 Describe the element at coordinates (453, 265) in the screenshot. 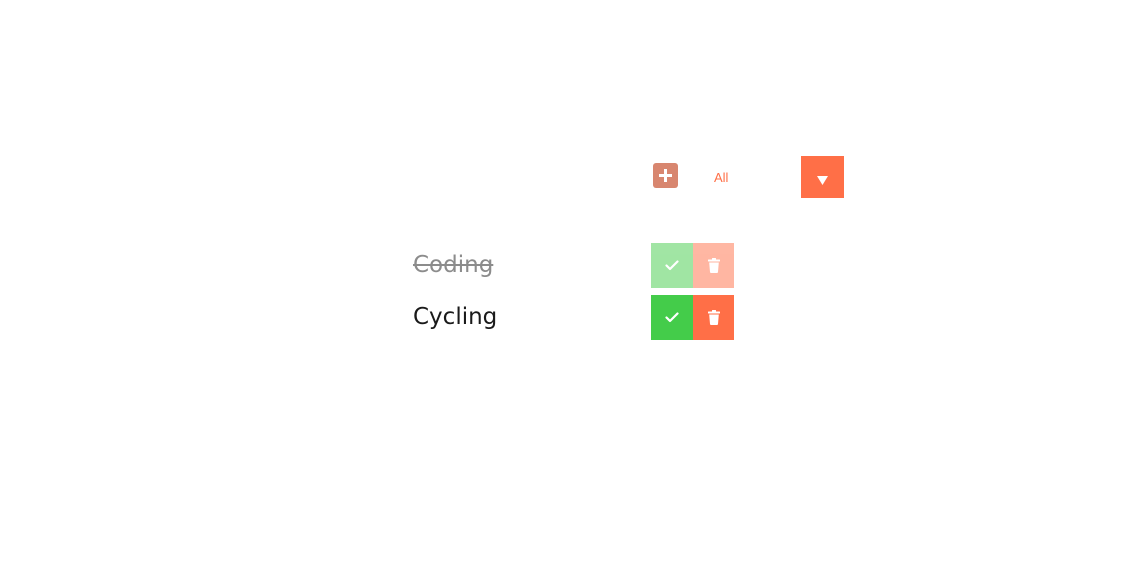

I see `todo-text: Coding` at that location.